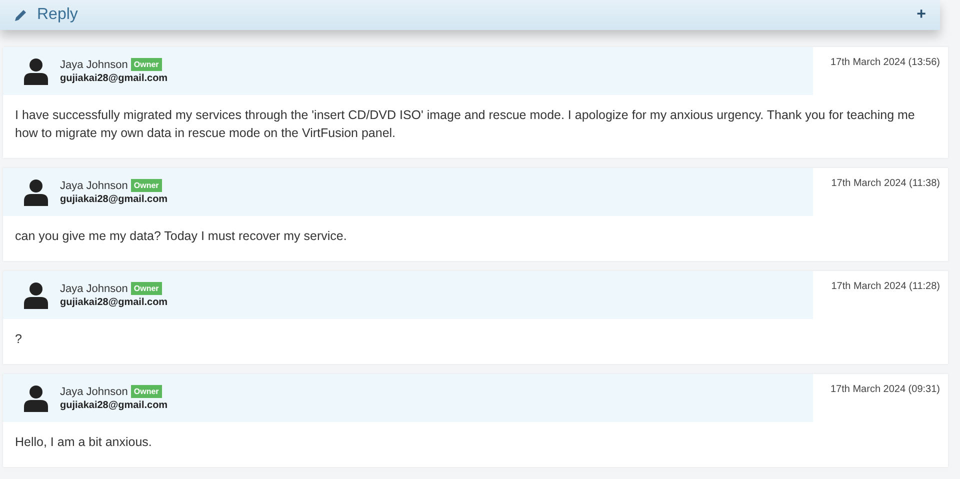 This screenshot has height=479, width=960. I want to click on message-text: I have successfully migrated my services through the 'insert CD/DVD ISO' image and rescue mode. I apologize for my anxious urgency. Thank you for teaching me how to migrate my own data in rescue mode on the VirtFusion panel., so click(465, 124).